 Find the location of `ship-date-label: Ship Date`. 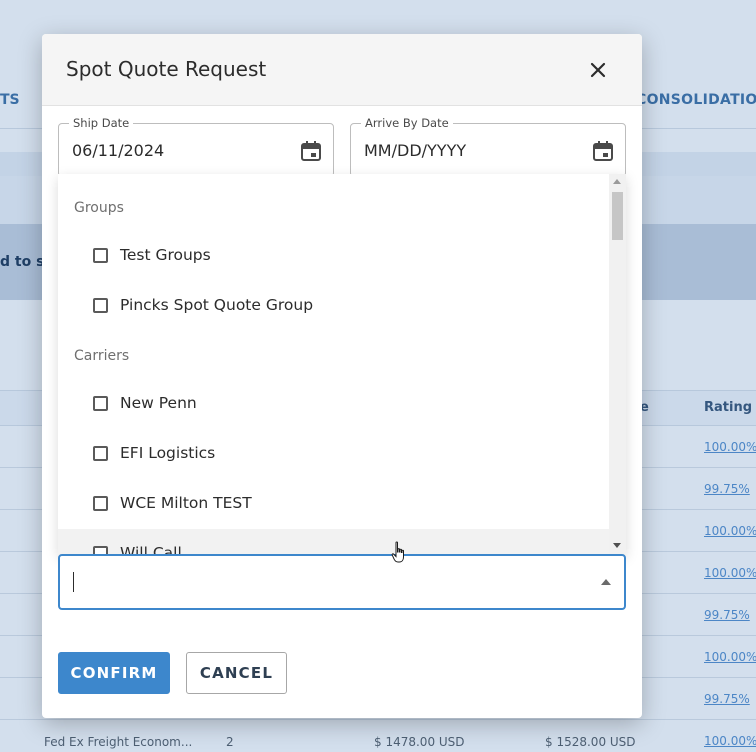

ship-date-label: Ship Date is located at coordinates (101, 123).